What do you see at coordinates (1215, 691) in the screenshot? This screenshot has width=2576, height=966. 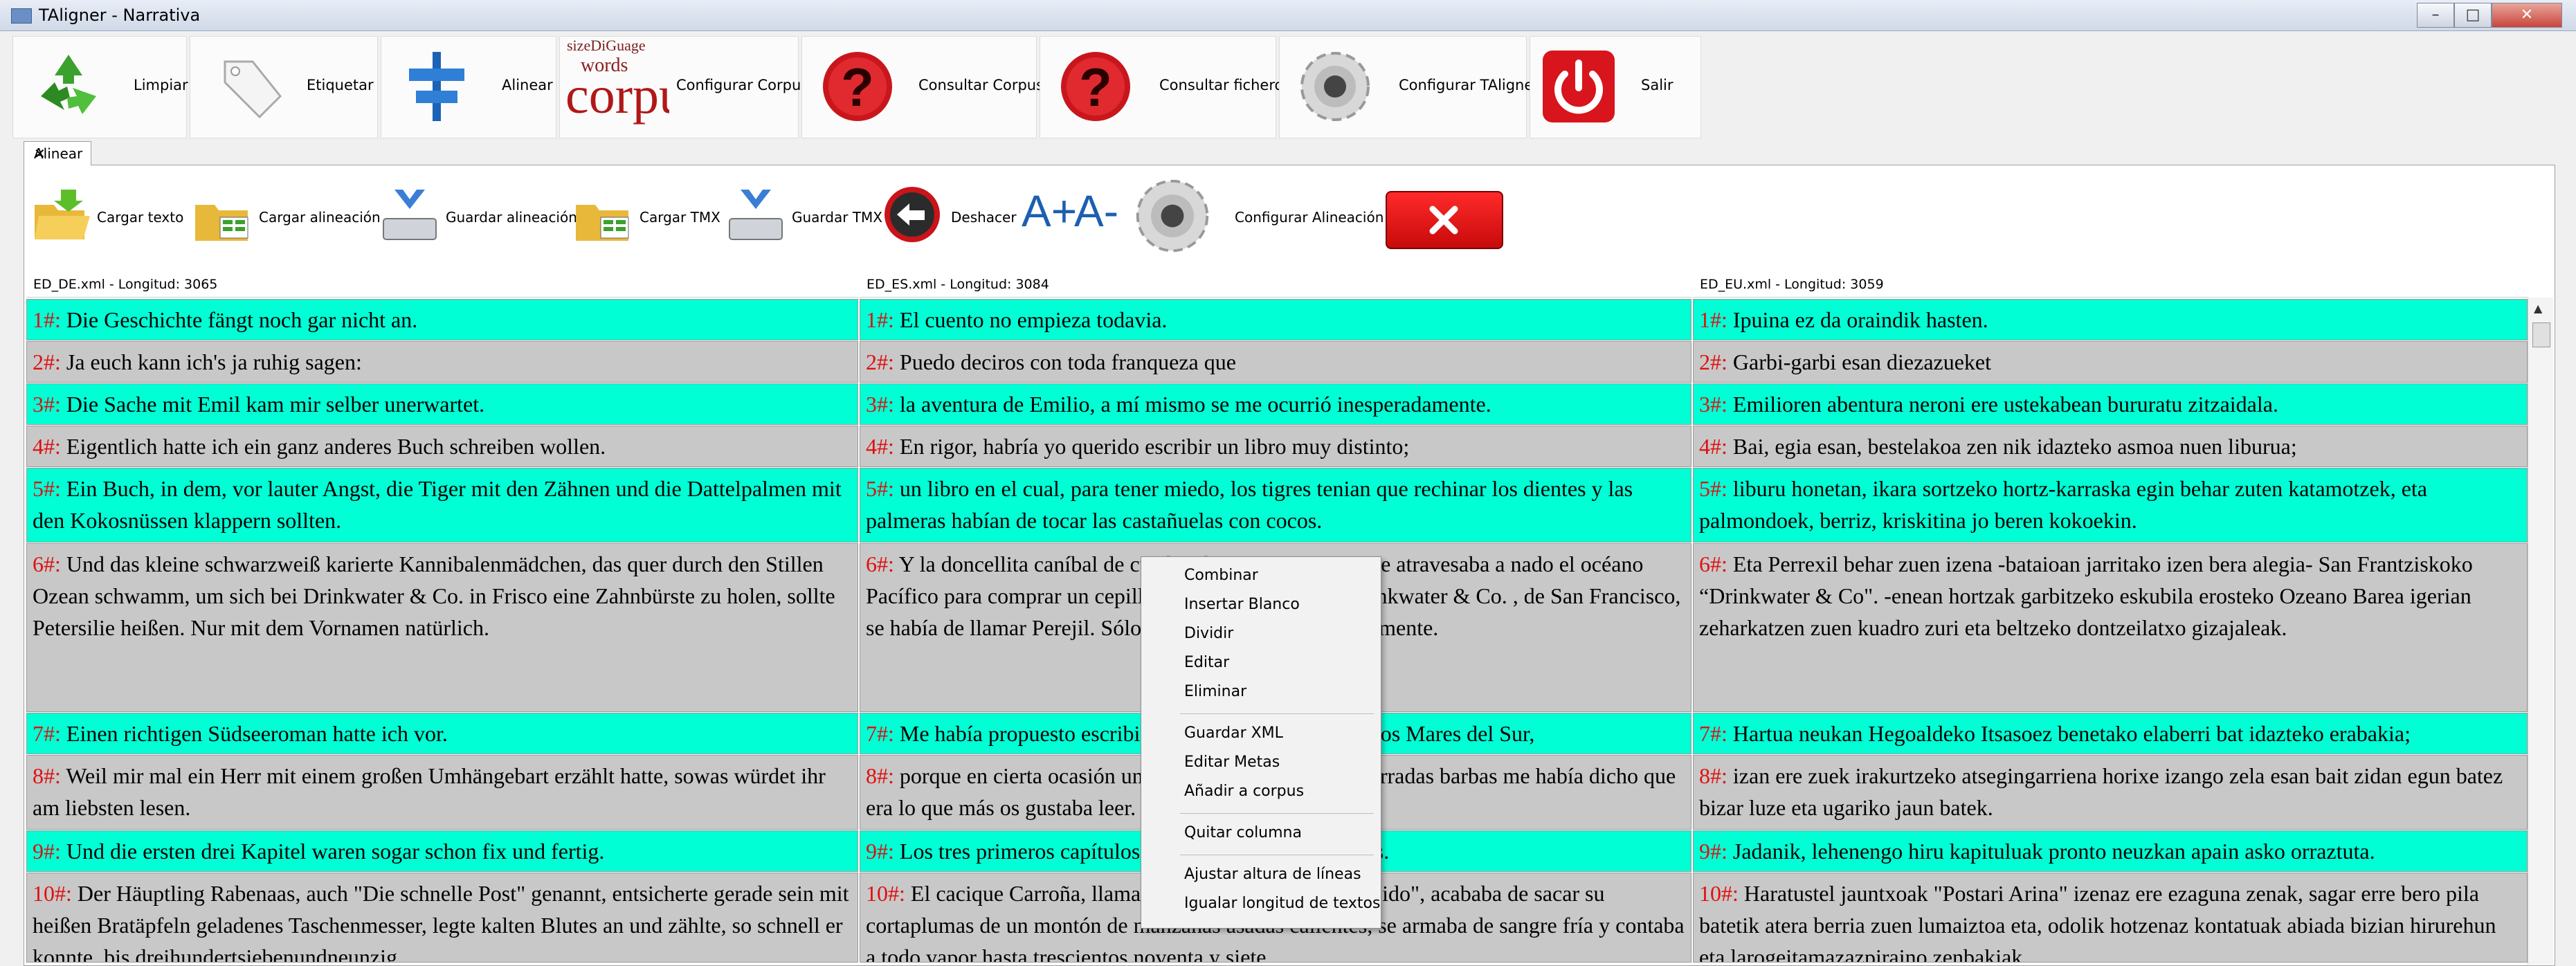 I see `menu-item-eliminar: Eliminar` at bounding box center [1215, 691].